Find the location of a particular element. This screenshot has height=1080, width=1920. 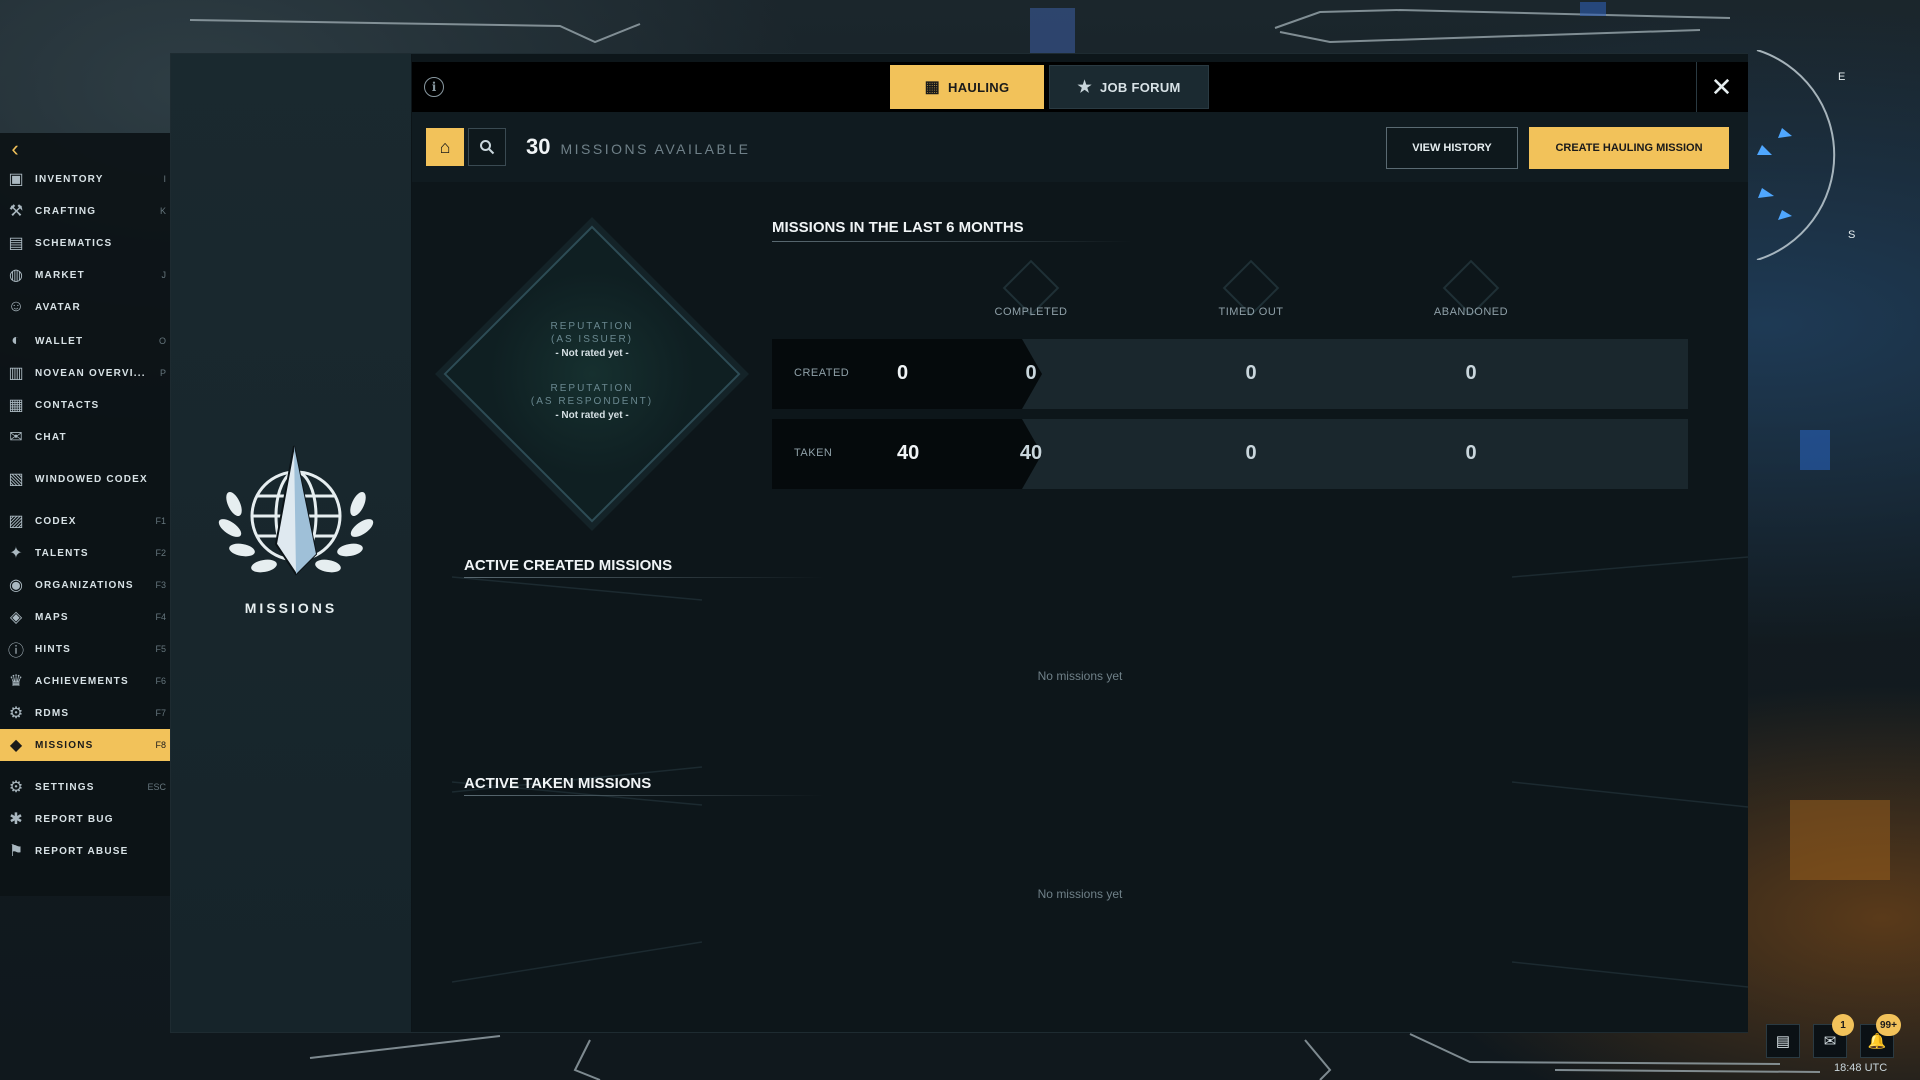

nav-item-missions: ◆ Missions F8 is located at coordinates (85, 745).